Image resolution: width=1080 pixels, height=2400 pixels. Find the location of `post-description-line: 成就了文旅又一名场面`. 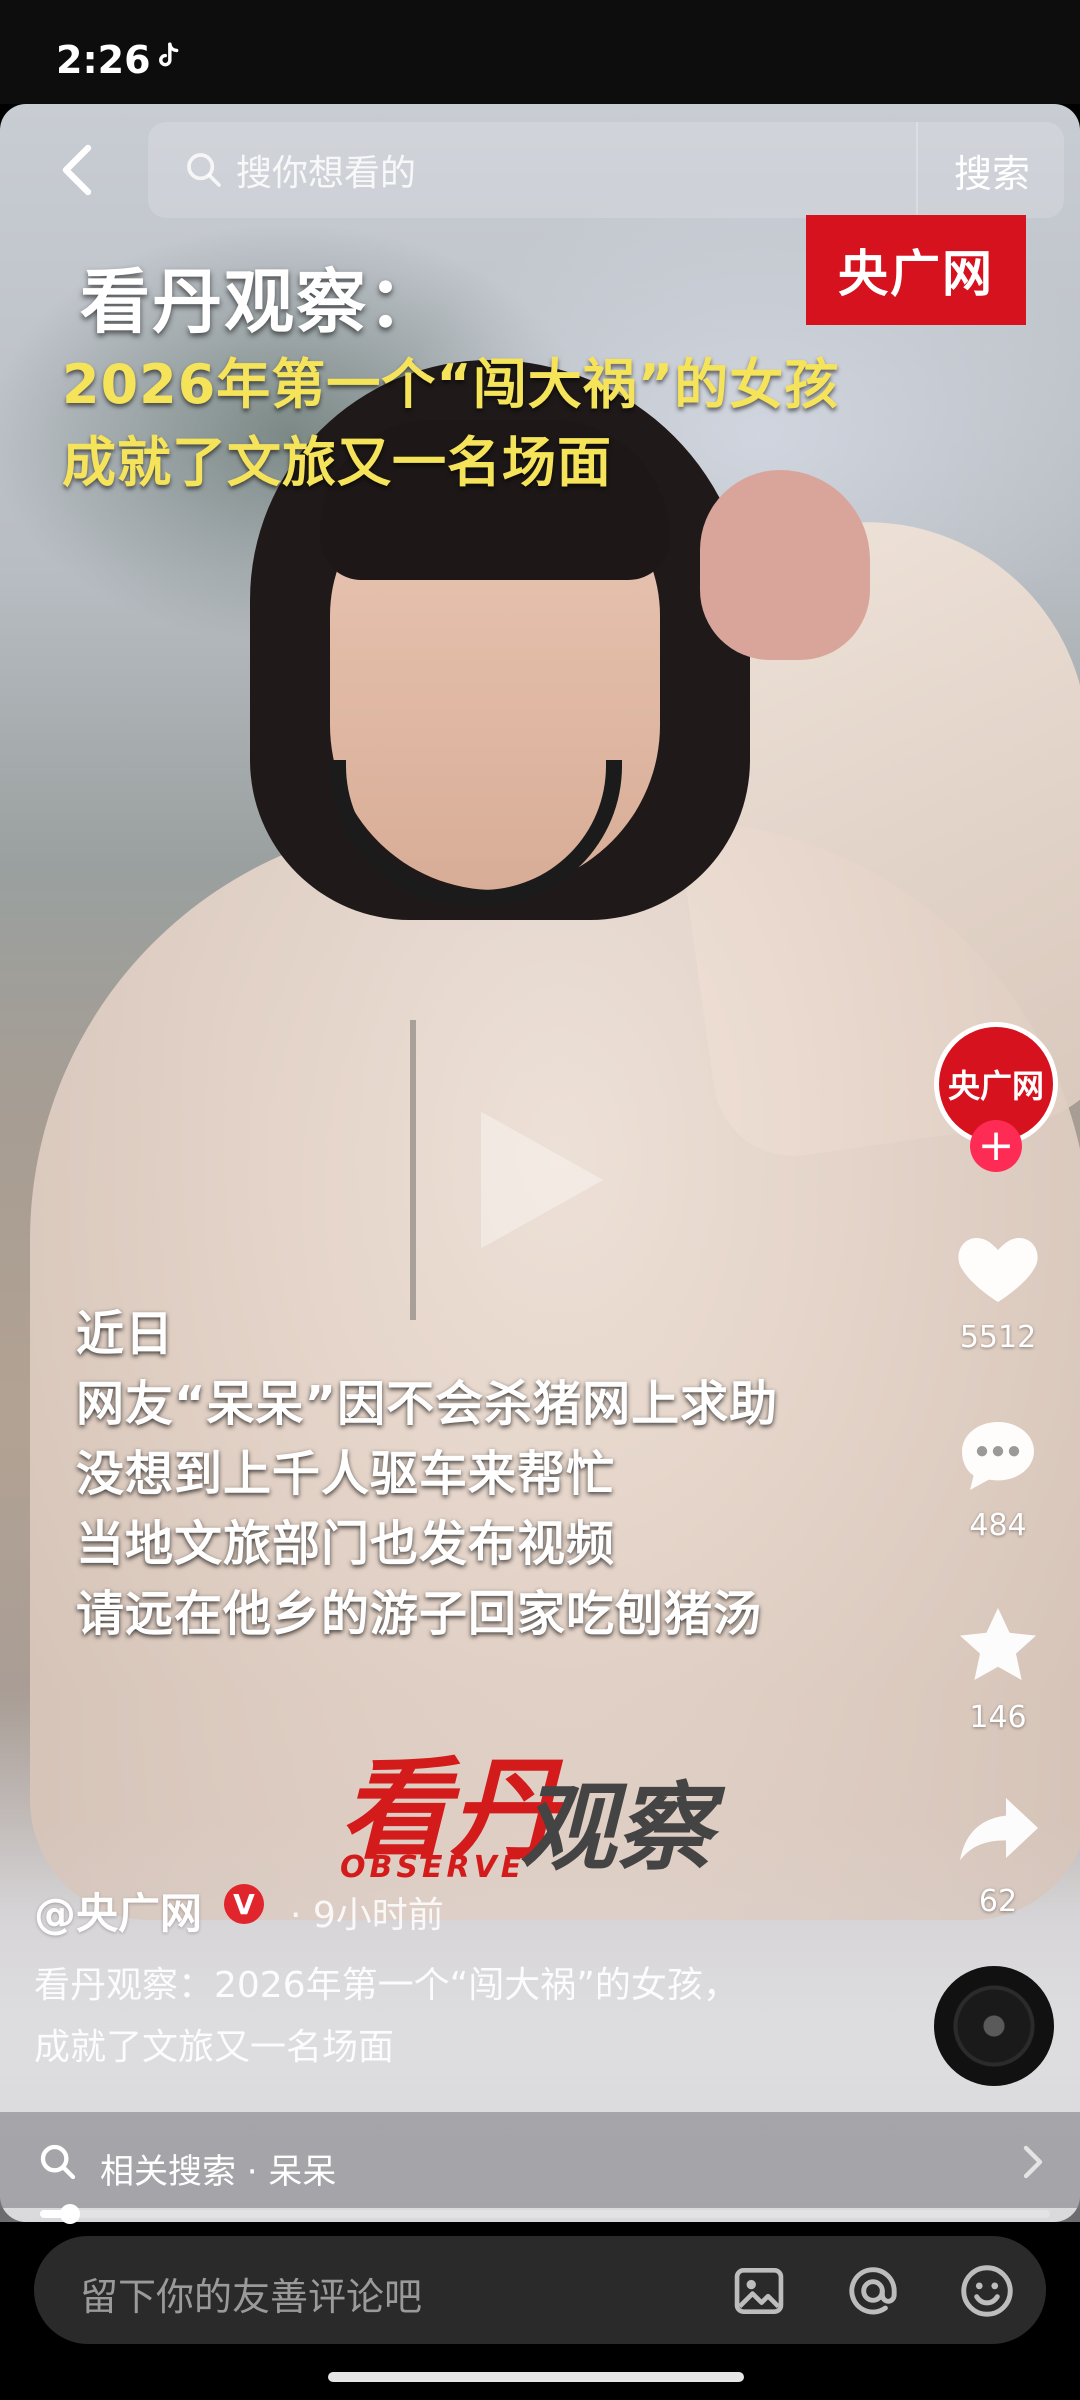

post-description-line: 成就了文旅又一名场面 is located at coordinates (214, 2044).